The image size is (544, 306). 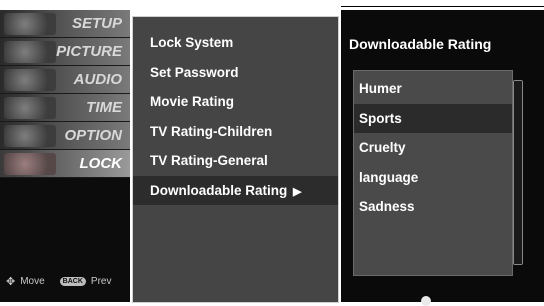 I want to click on list-item-label: Cruelty, so click(x=382, y=147).